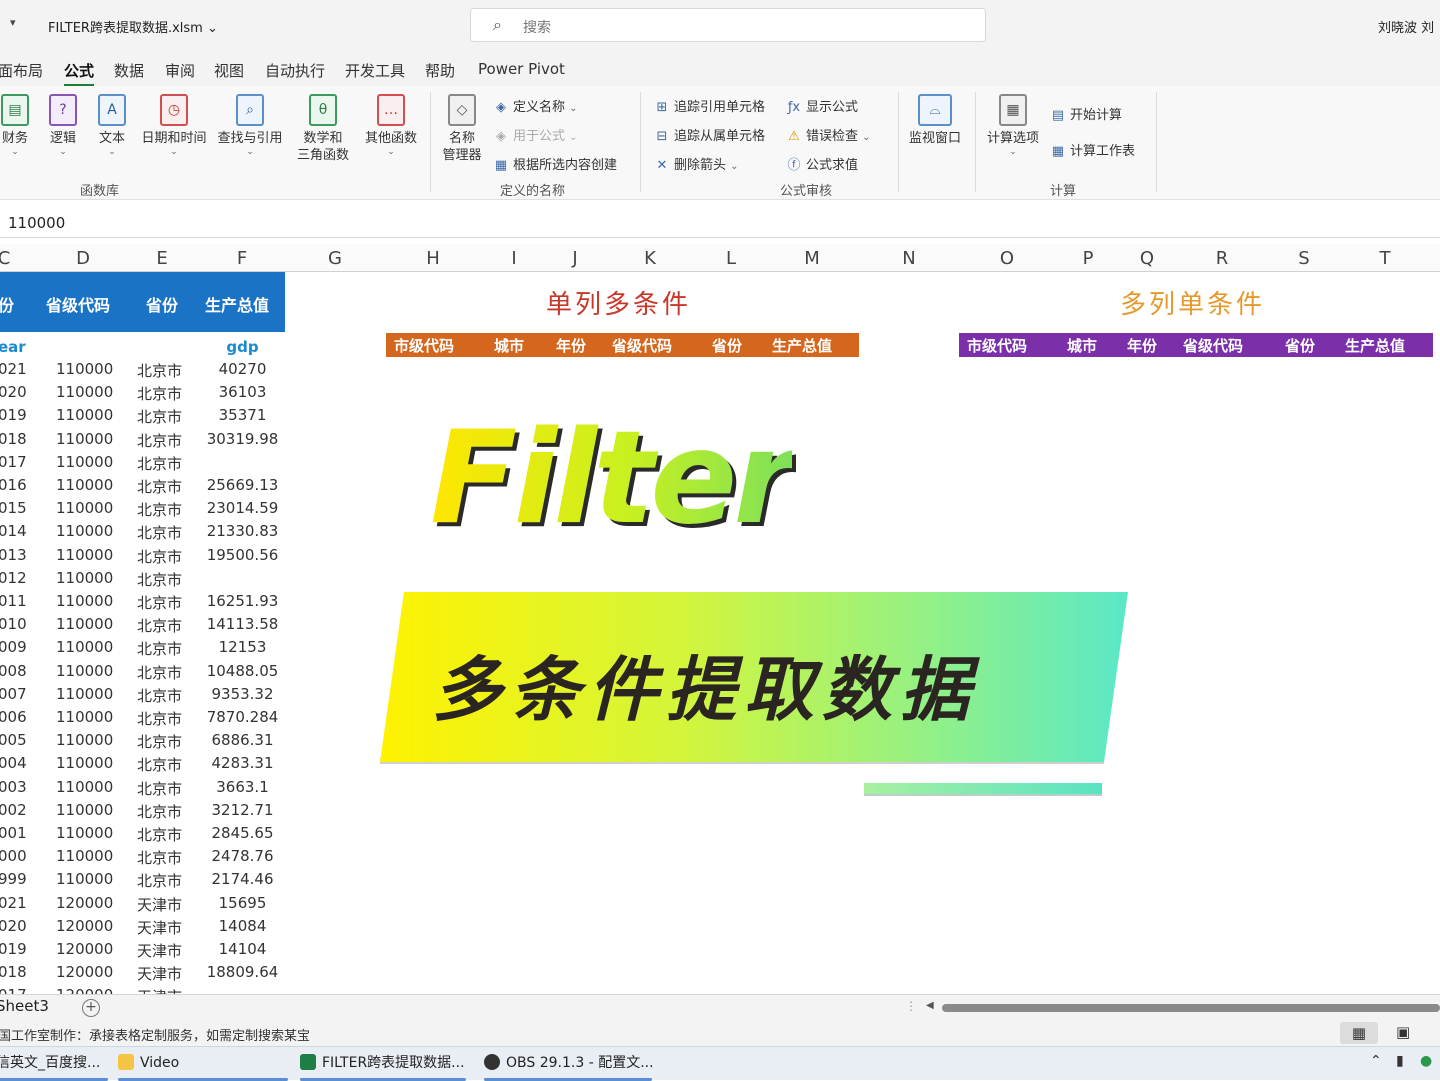  Describe the element at coordinates (84, 926) in the screenshot. I see `cell-province-code: 120000` at that location.